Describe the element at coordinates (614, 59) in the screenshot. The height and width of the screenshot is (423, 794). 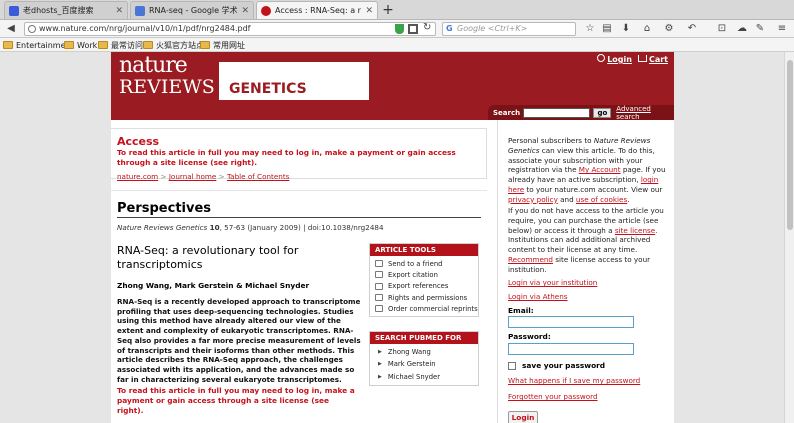
I see `login-link: Login` at that location.